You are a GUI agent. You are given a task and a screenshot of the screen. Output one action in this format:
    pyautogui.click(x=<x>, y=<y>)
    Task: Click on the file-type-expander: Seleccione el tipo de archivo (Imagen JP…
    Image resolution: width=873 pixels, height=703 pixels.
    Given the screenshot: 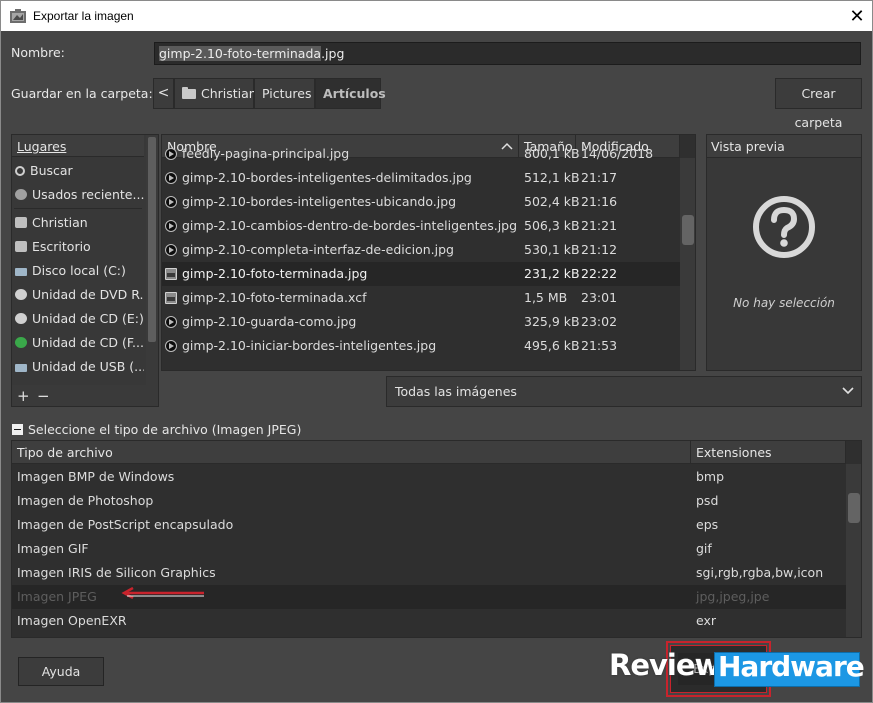 What is the action you would take?
    pyautogui.click(x=156, y=429)
    